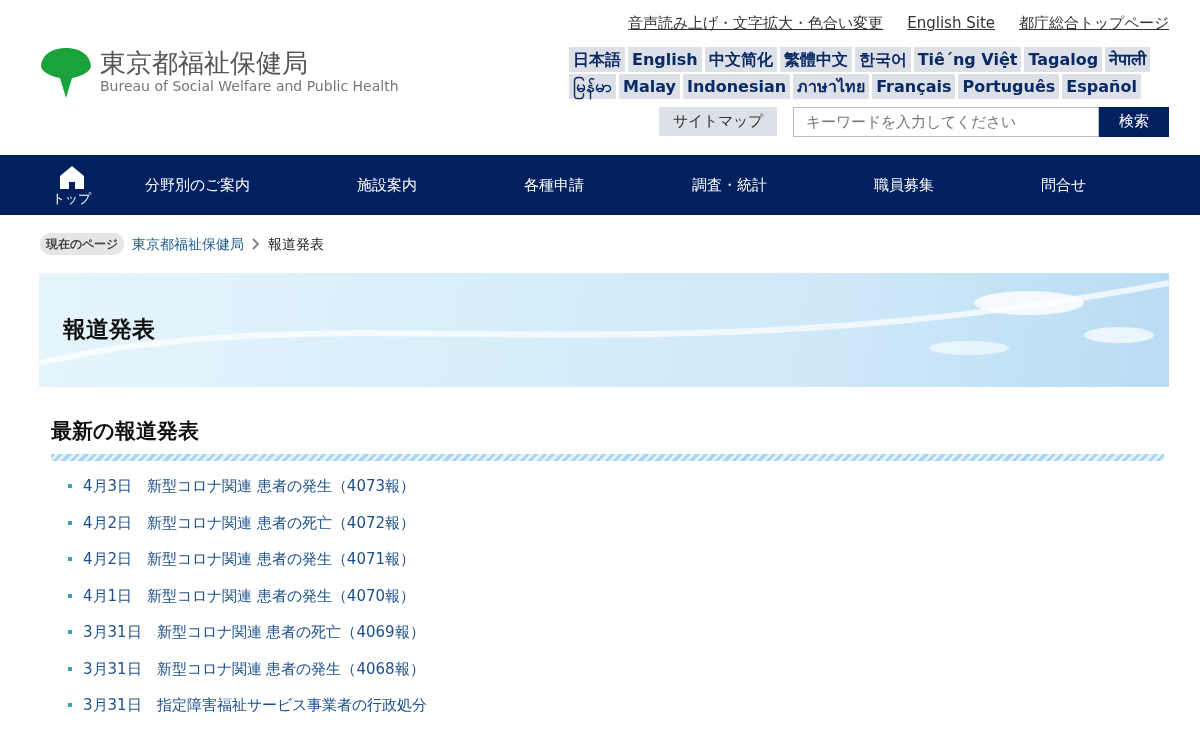 The width and height of the screenshot is (1200, 740). What do you see at coordinates (951, 23) in the screenshot?
I see `utility-link: English Site` at bounding box center [951, 23].